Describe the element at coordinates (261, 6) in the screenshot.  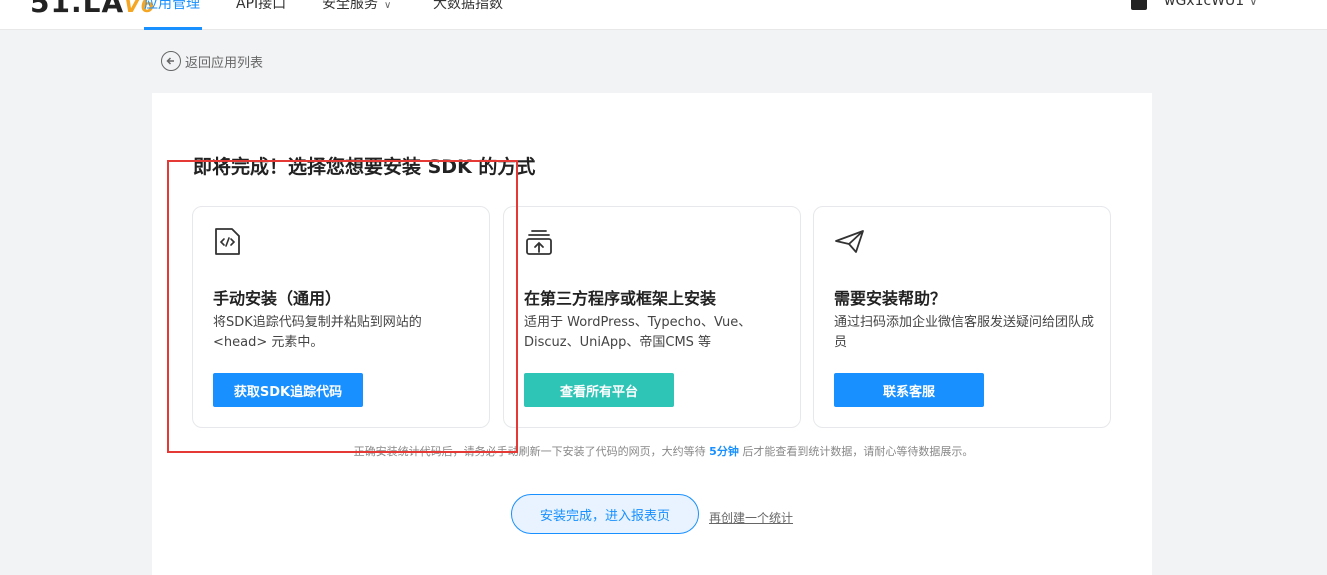
I see `nav-api: API接口` at that location.